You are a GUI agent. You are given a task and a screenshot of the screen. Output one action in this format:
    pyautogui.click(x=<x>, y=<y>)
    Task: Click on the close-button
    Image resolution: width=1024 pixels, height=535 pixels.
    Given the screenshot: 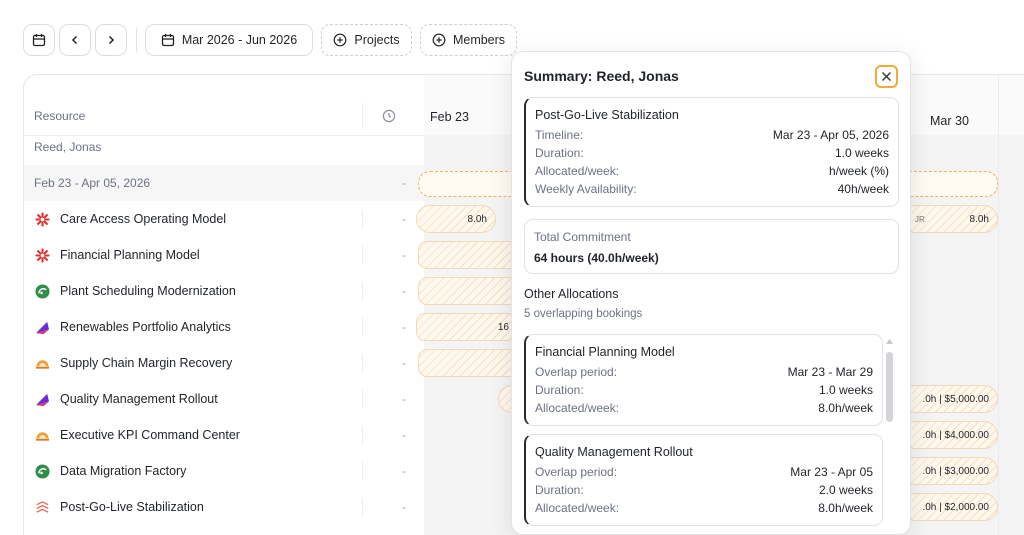 What is the action you would take?
    pyautogui.click(x=886, y=76)
    